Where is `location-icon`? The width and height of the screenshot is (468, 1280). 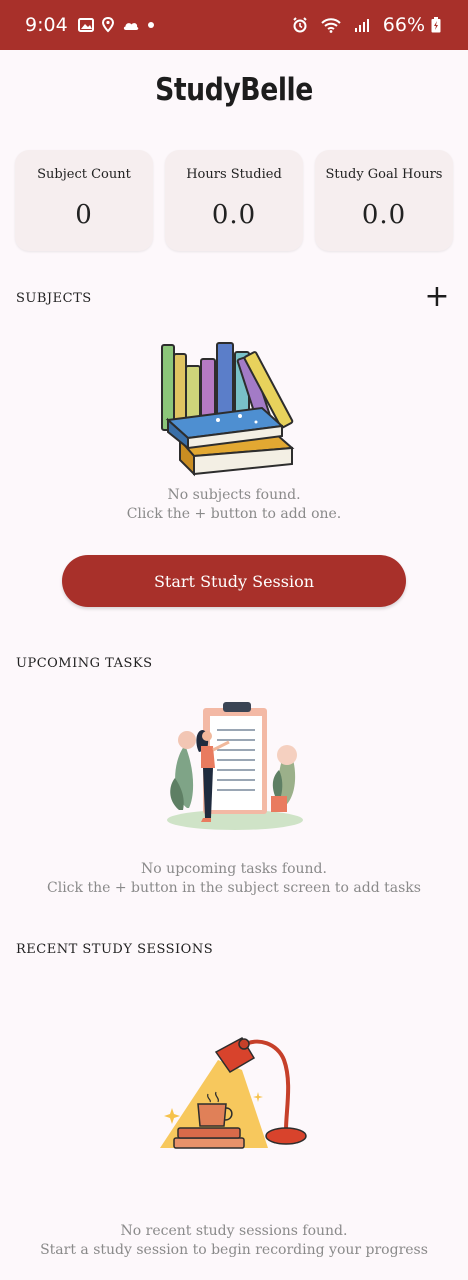
location-icon is located at coordinates (108, 25).